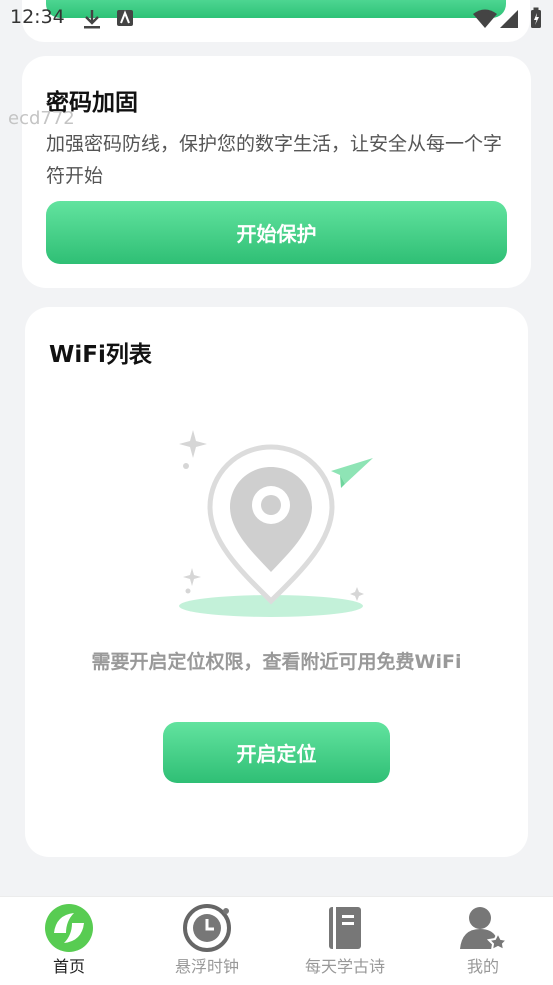  Describe the element at coordinates (41, 118) in the screenshot. I see `watermark: ecd772` at that location.